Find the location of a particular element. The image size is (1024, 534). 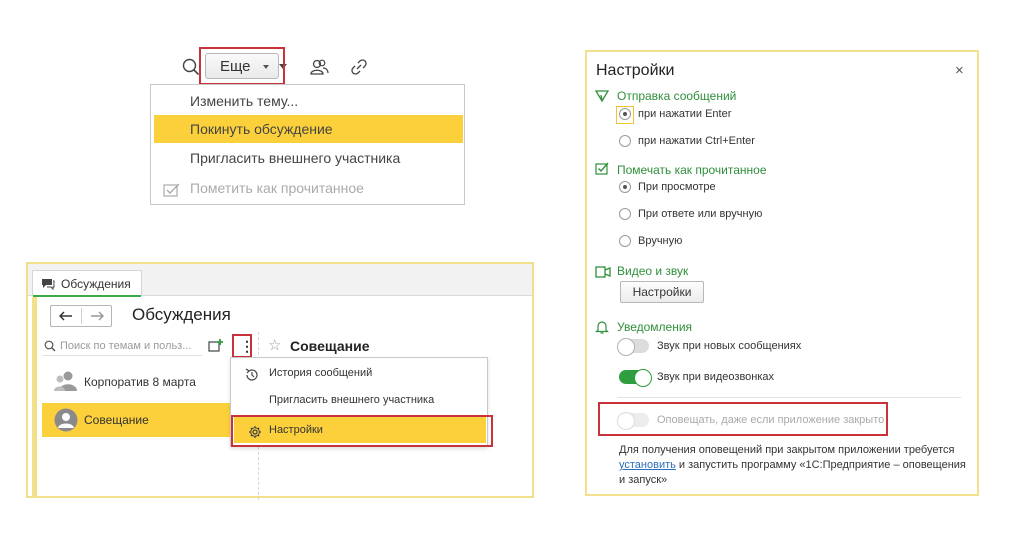

conversation-item: Корпоратив 8 марта is located at coordinates (137, 382).